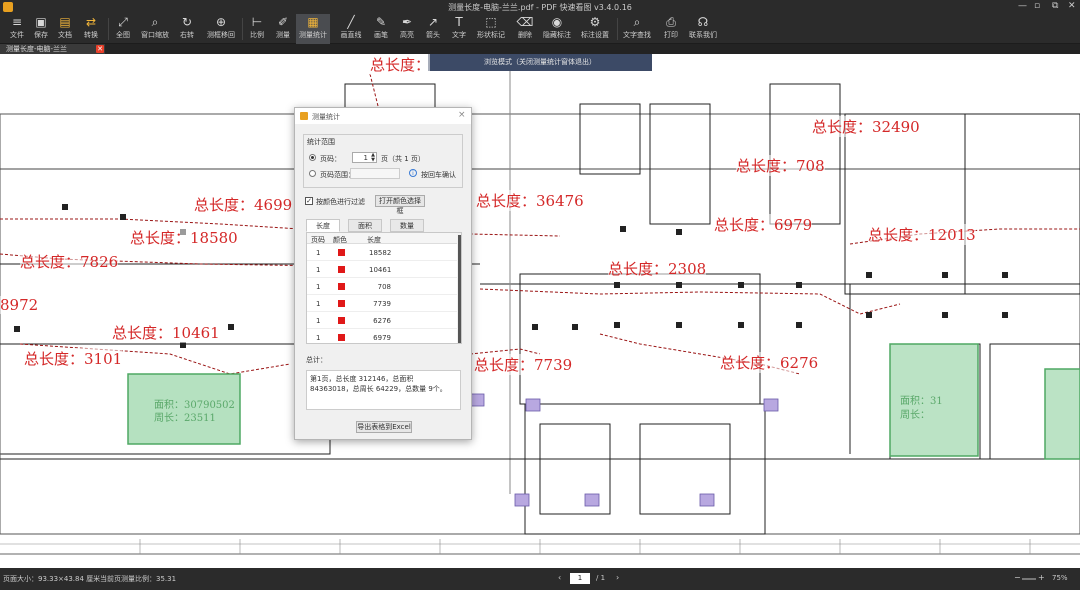  Describe the element at coordinates (1017, 577) in the screenshot. I see `zoom-out-icon: −` at that location.